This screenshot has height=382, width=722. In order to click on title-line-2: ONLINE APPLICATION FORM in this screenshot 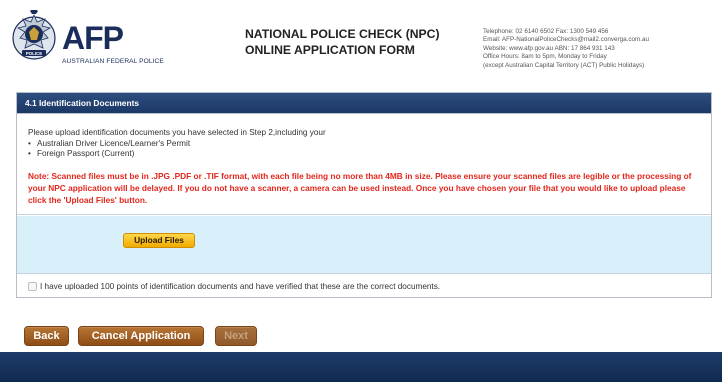, I will do `click(330, 50)`.